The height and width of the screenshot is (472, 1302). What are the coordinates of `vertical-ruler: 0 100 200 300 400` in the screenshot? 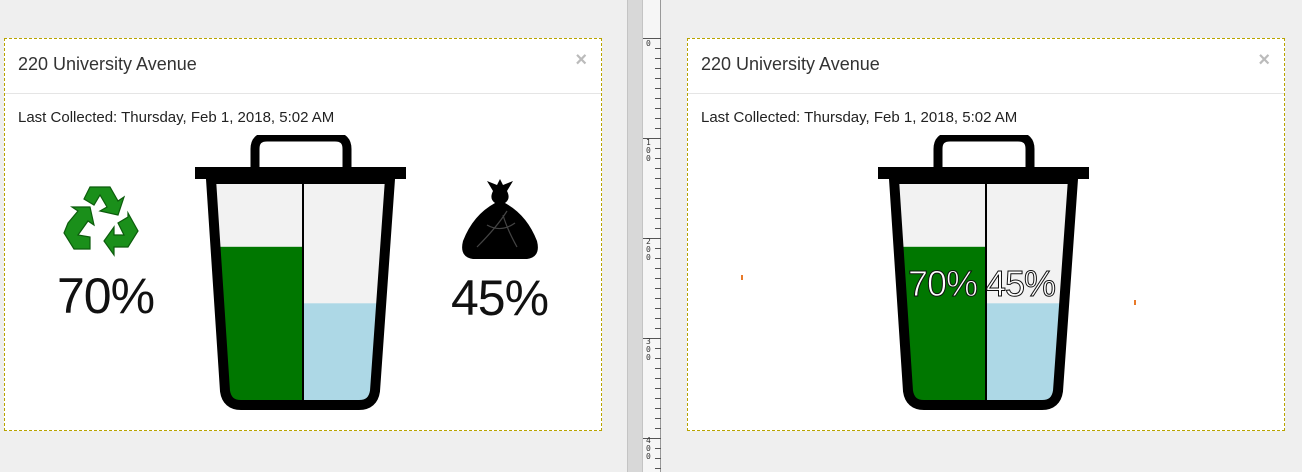 It's located at (652, 236).